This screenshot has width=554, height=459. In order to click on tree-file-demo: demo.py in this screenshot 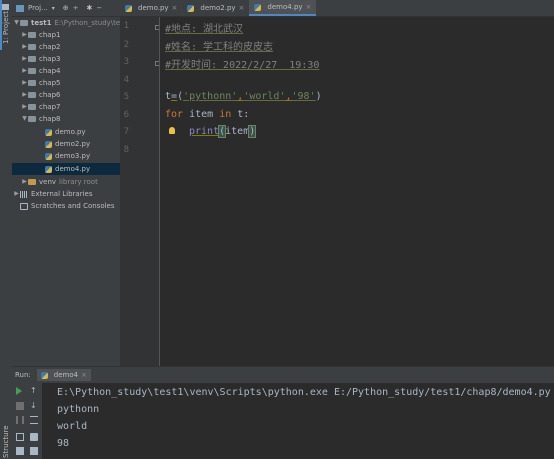, I will do `click(65, 132)`.